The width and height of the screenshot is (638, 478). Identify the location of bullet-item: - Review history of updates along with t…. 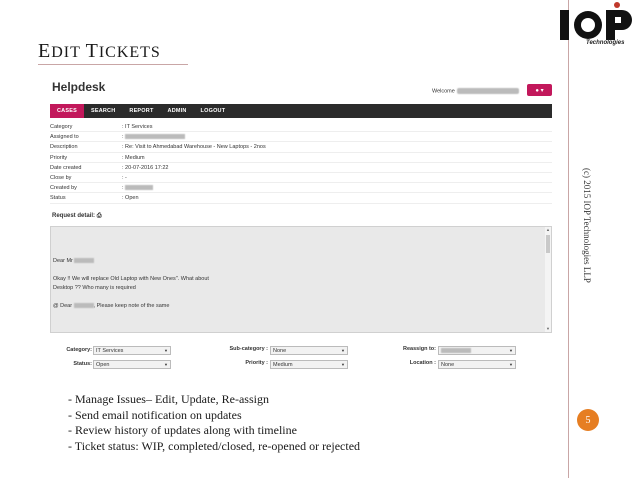
(182, 430).